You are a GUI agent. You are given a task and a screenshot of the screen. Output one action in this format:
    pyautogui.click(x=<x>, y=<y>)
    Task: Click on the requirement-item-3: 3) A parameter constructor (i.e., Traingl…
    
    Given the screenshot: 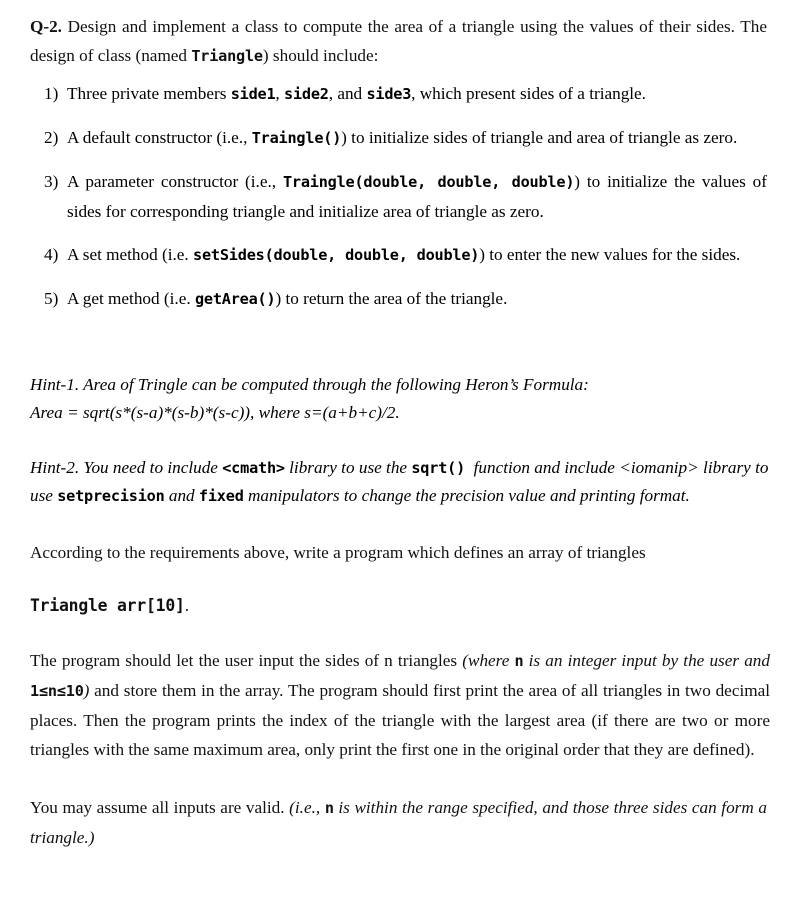 What is the action you would take?
    pyautogui.click(x=406, y=196)
    